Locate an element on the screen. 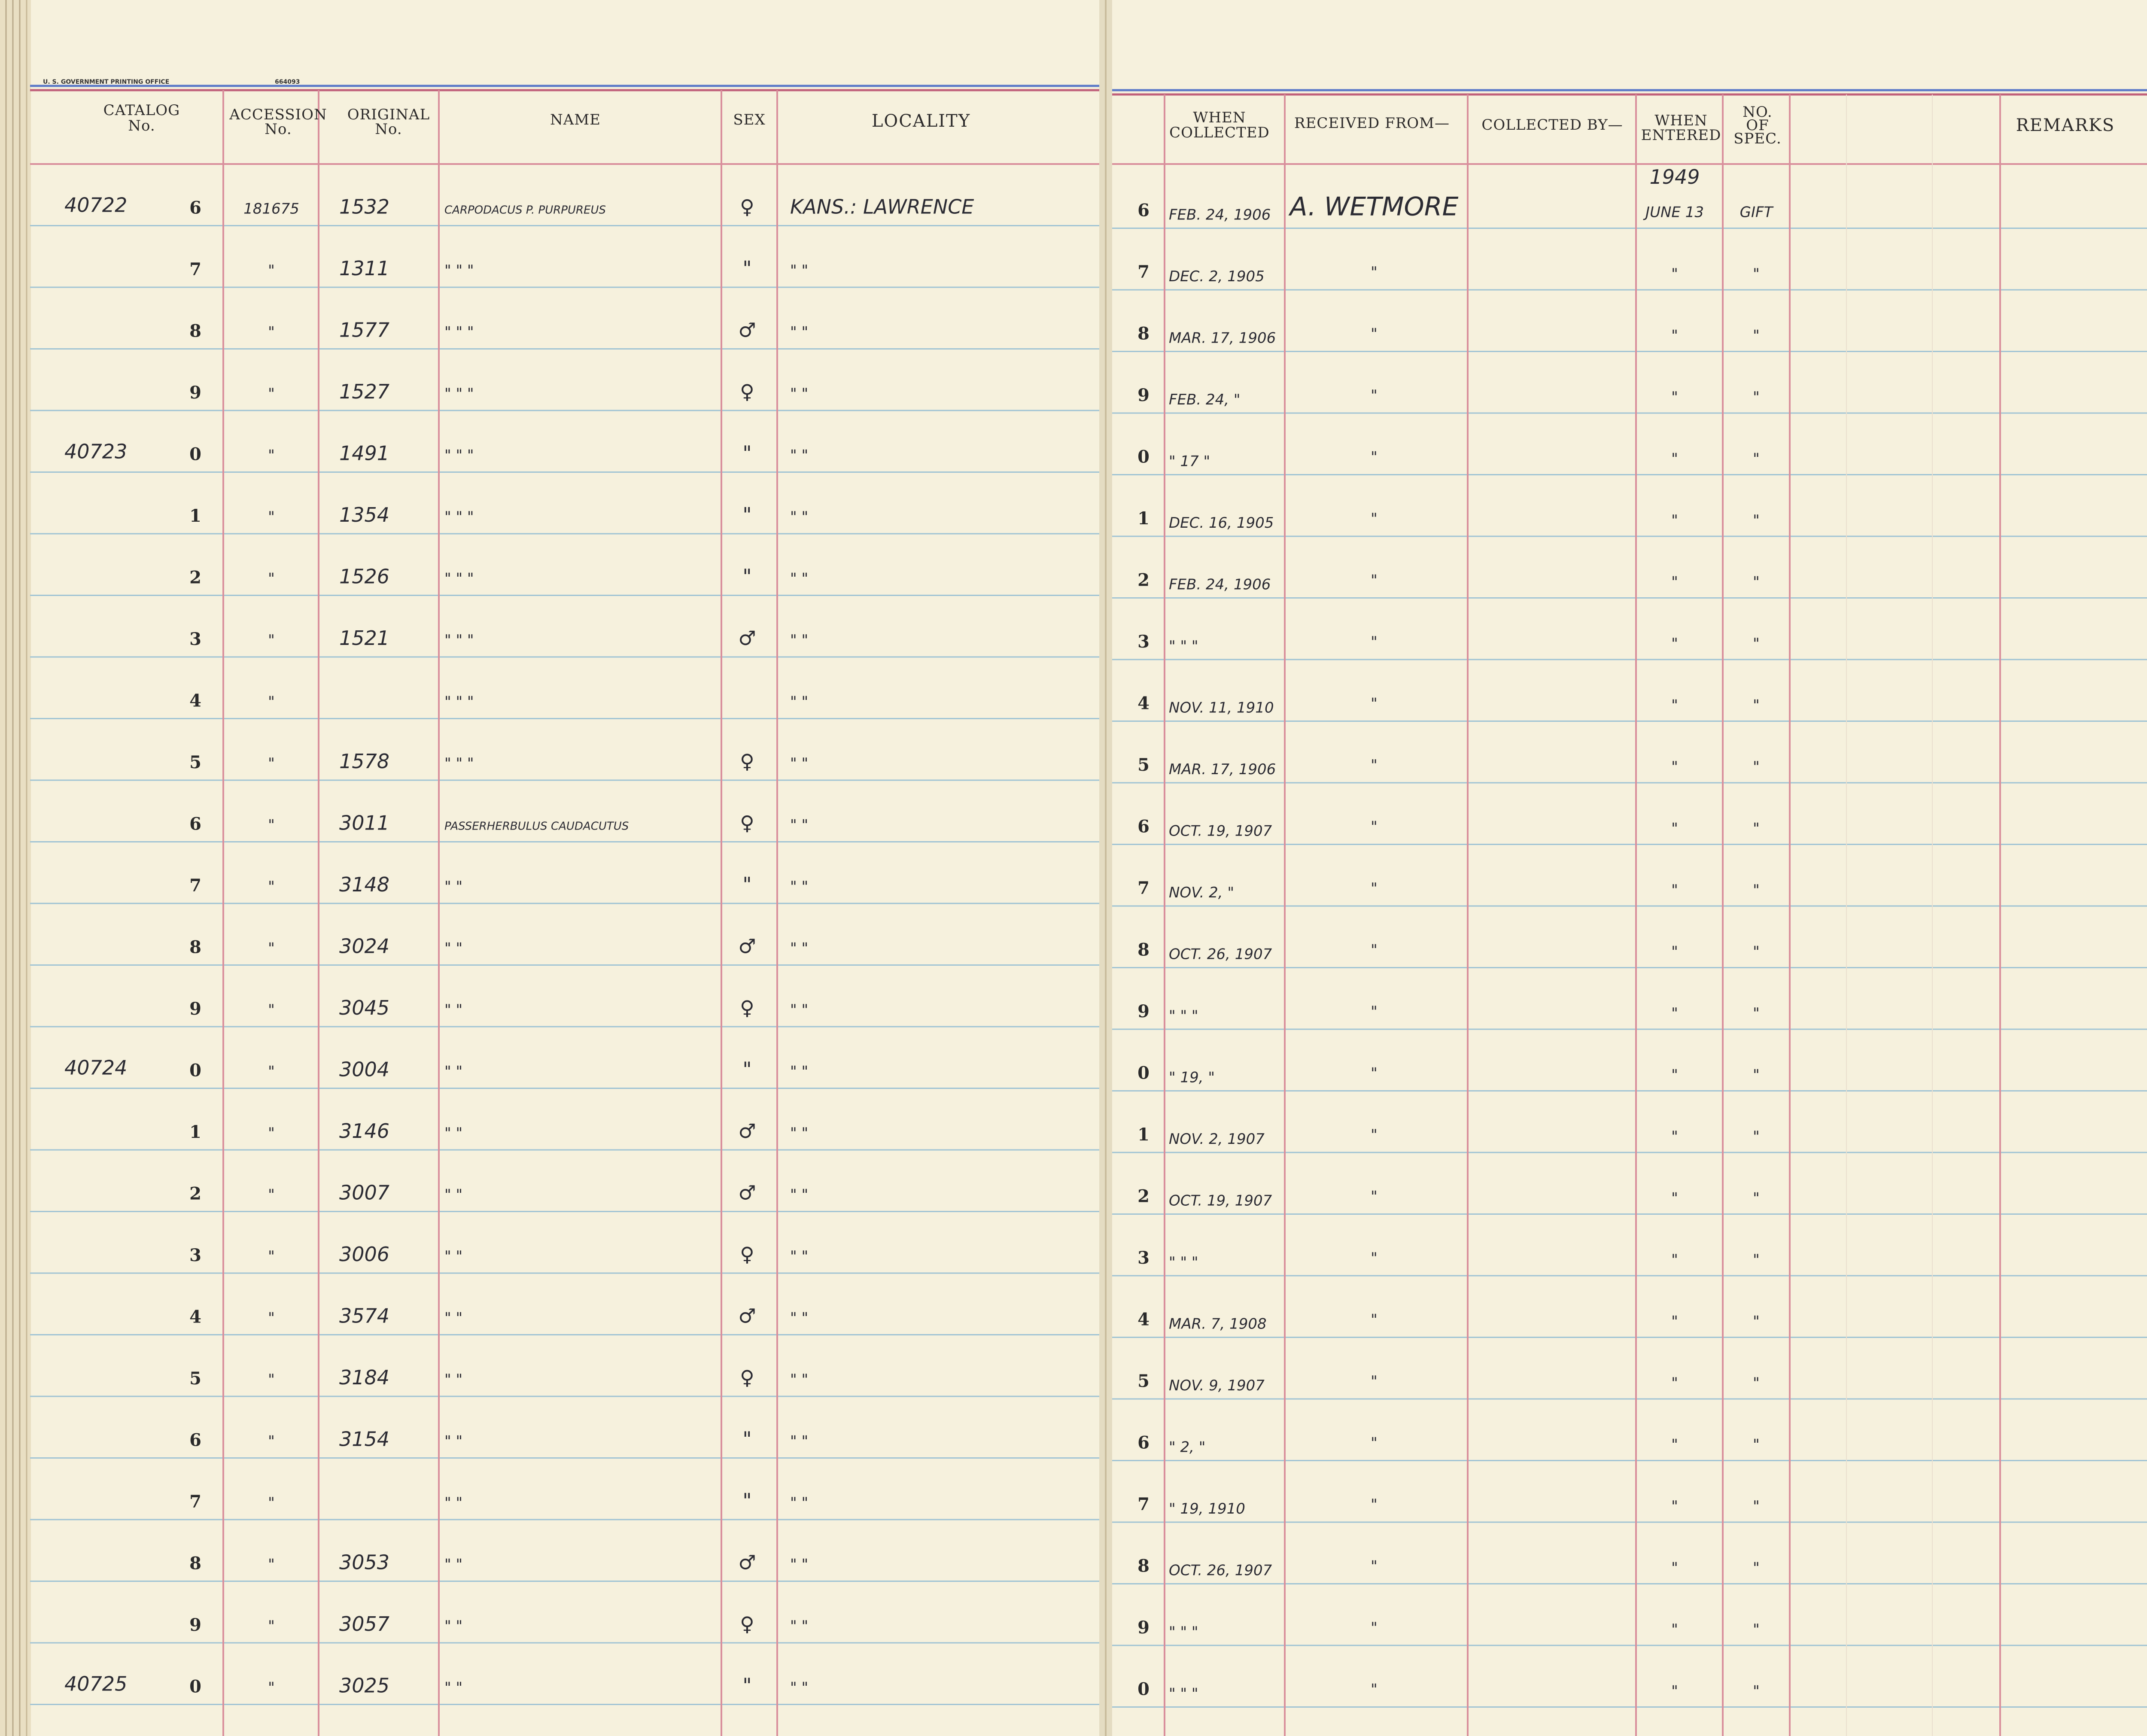 This screenshot has width=2147, height=1736. row-number-left: 1 is located at coordinates (195, 516).